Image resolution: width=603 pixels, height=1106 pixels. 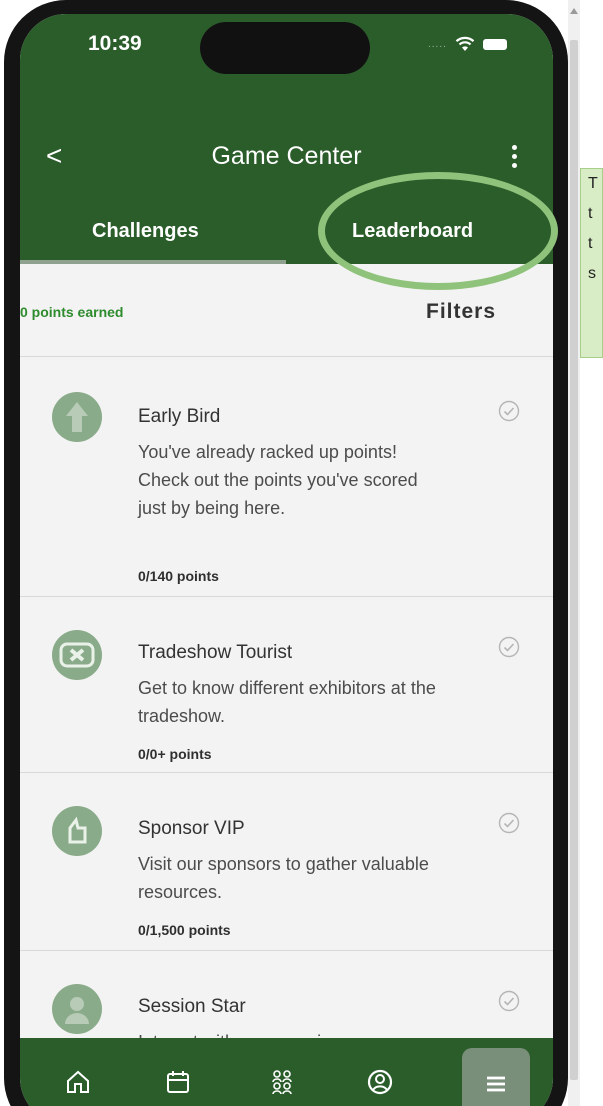 What do you see at coordinates (192, 1006) in the screenshot?
I see `challenge-title: Session Star` at bounding box center [192, 1006].